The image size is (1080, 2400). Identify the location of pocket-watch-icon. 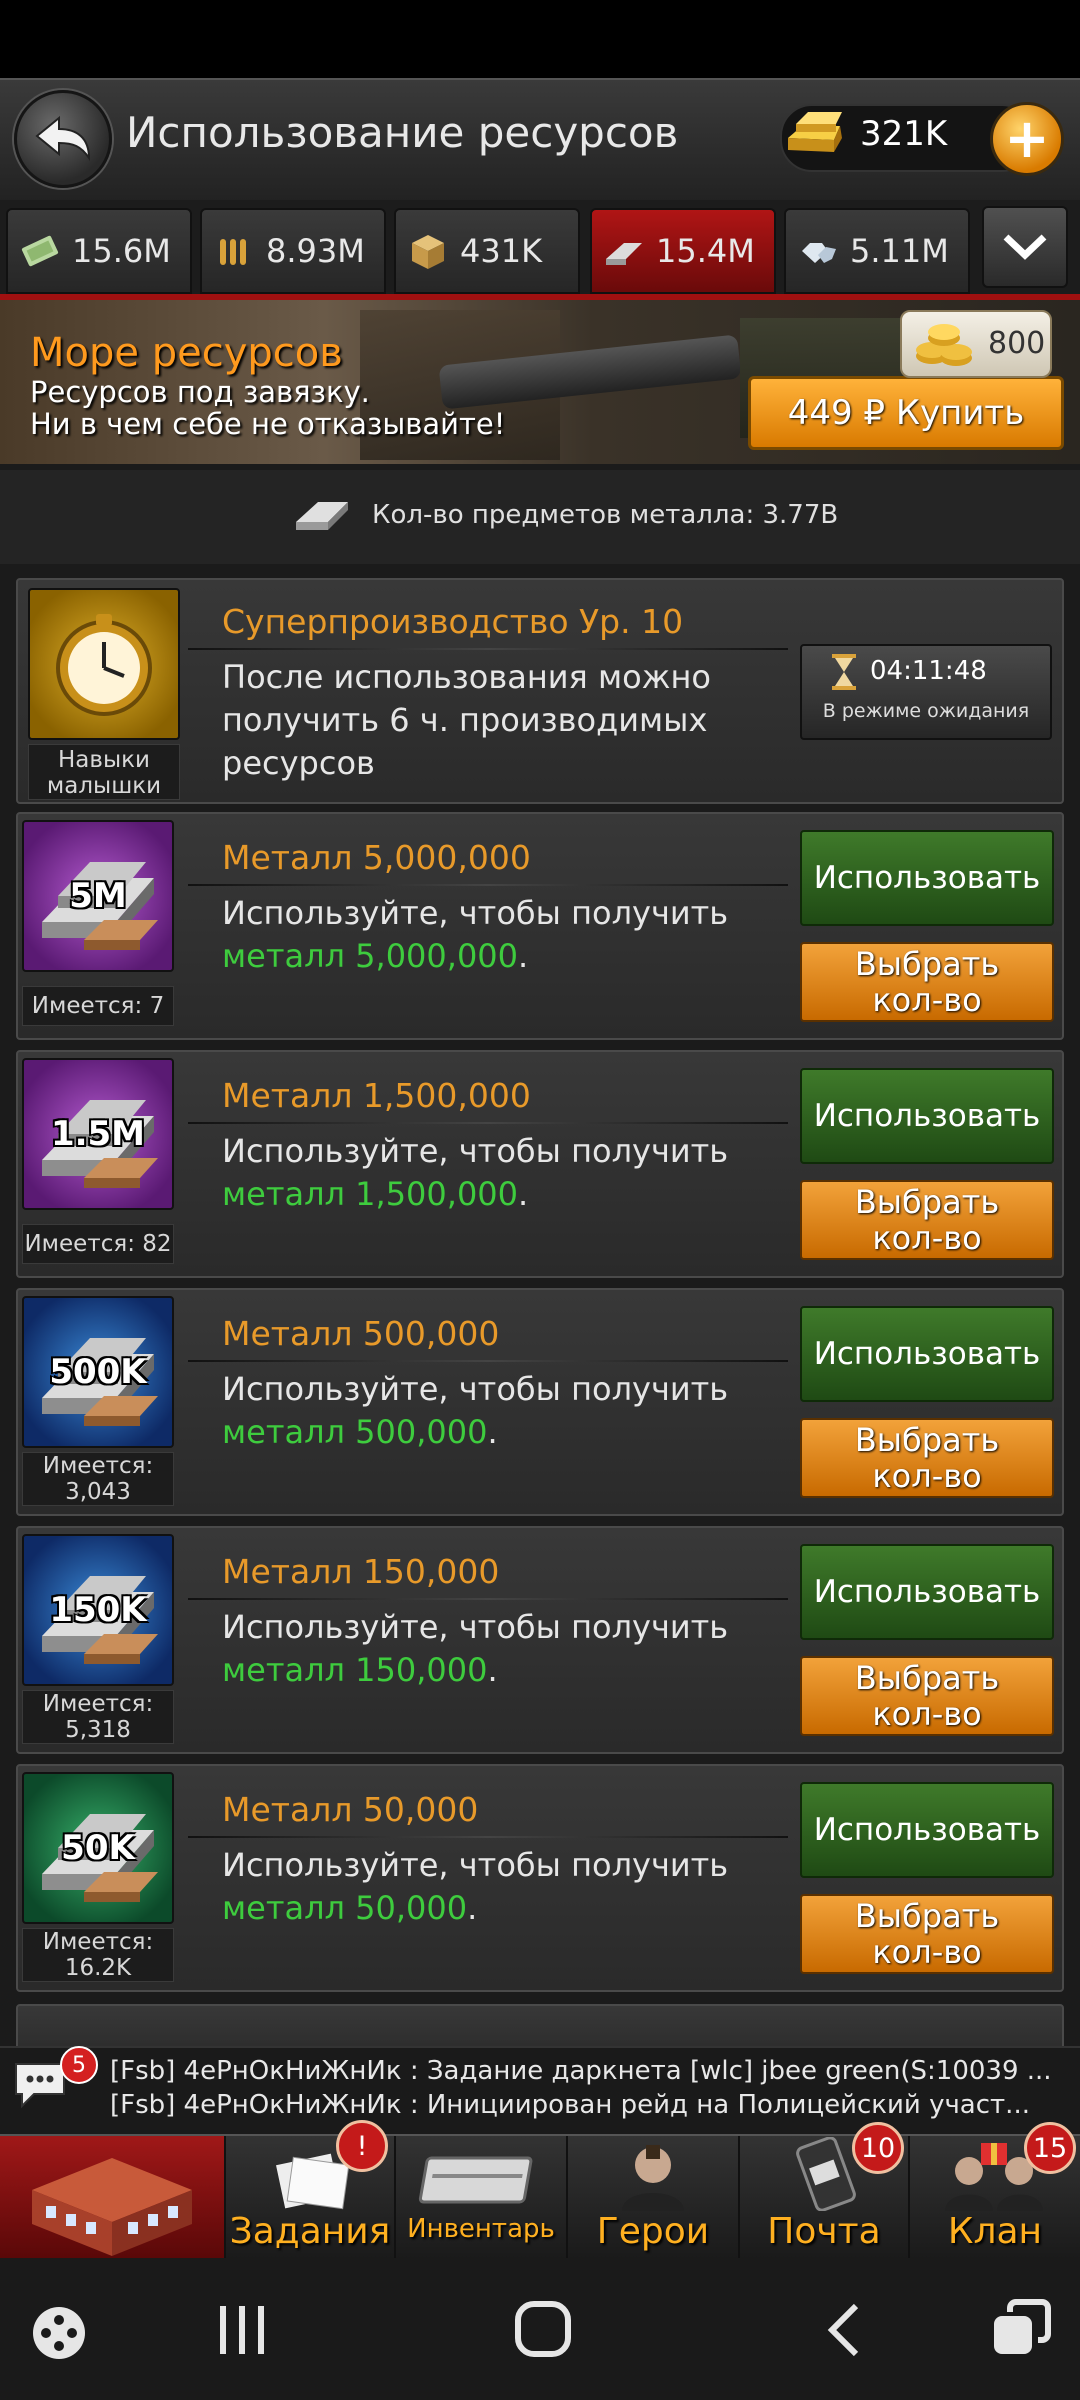
(104, 665).